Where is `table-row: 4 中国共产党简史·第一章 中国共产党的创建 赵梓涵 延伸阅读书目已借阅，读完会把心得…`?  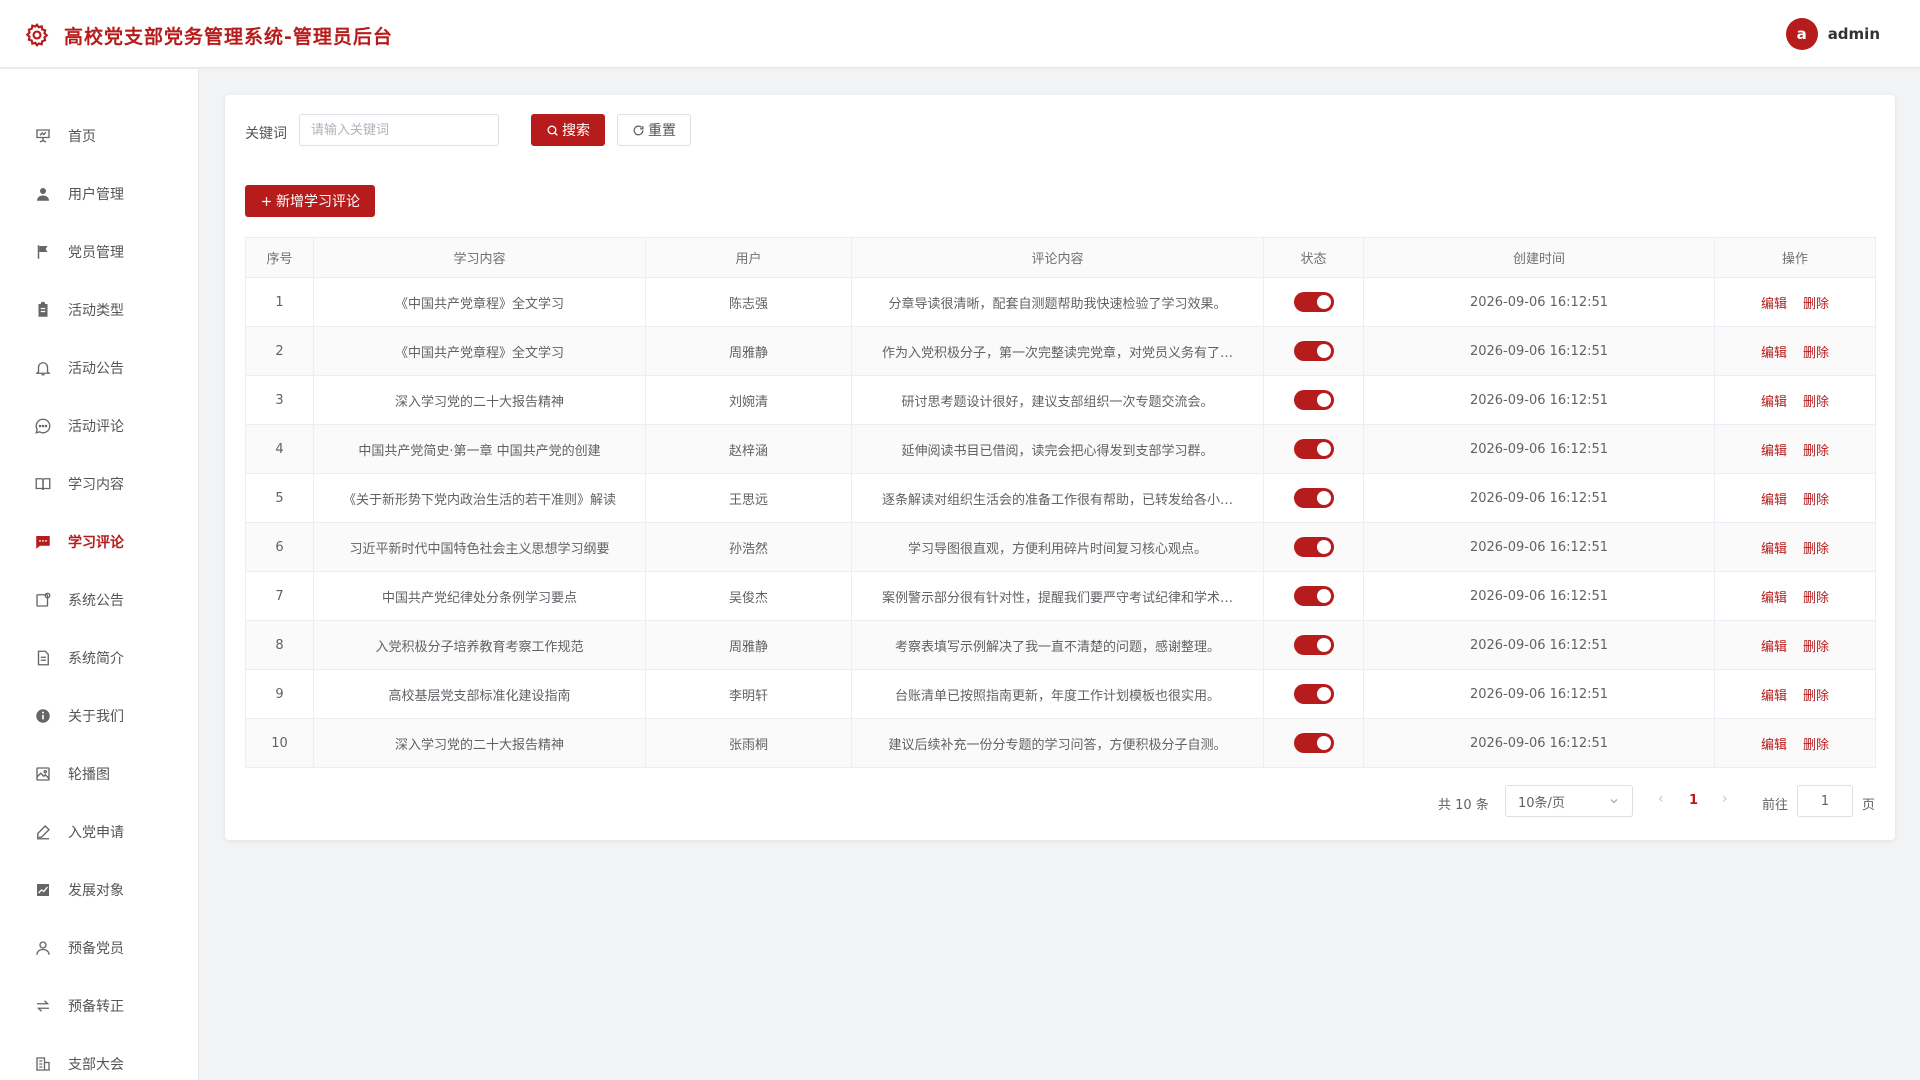
table-row: 4 中国共产党简史·第一章 中国共产党的创建 赵梓涵 延伸阅读书目已借阅，读完会把心得… is located at coordinates (1060, 449).